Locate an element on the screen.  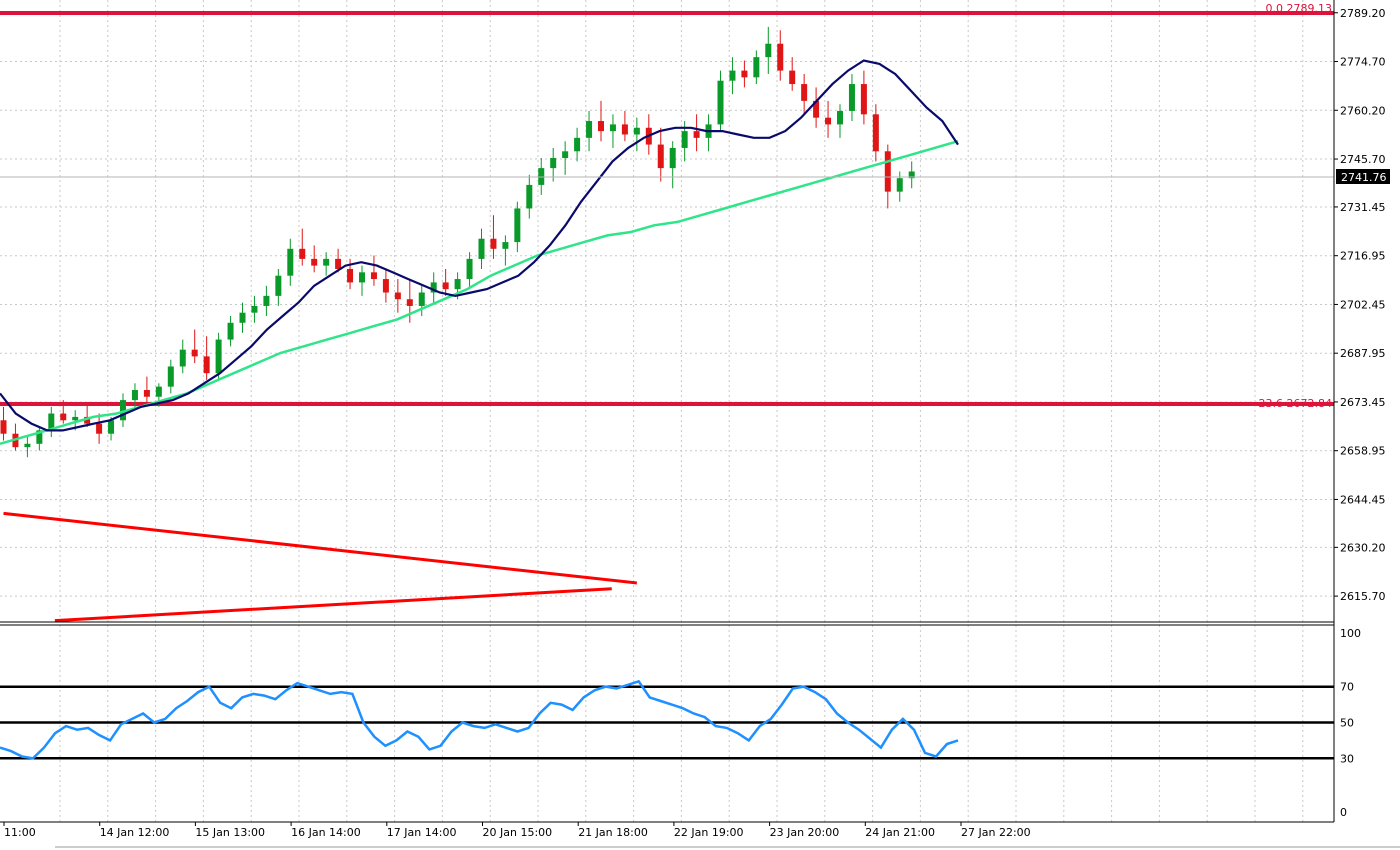
fib-label-23: 23.6 2672.84 is located at coordinates (1295, 403).